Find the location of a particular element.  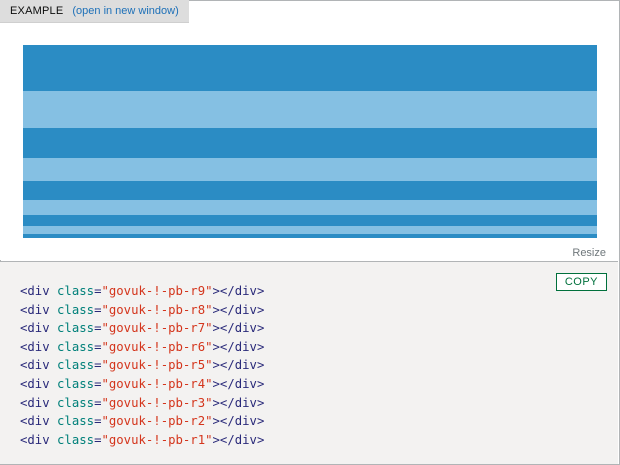

code-value: "govuk-!-pb-r3" is located at coordinates (157, 402).